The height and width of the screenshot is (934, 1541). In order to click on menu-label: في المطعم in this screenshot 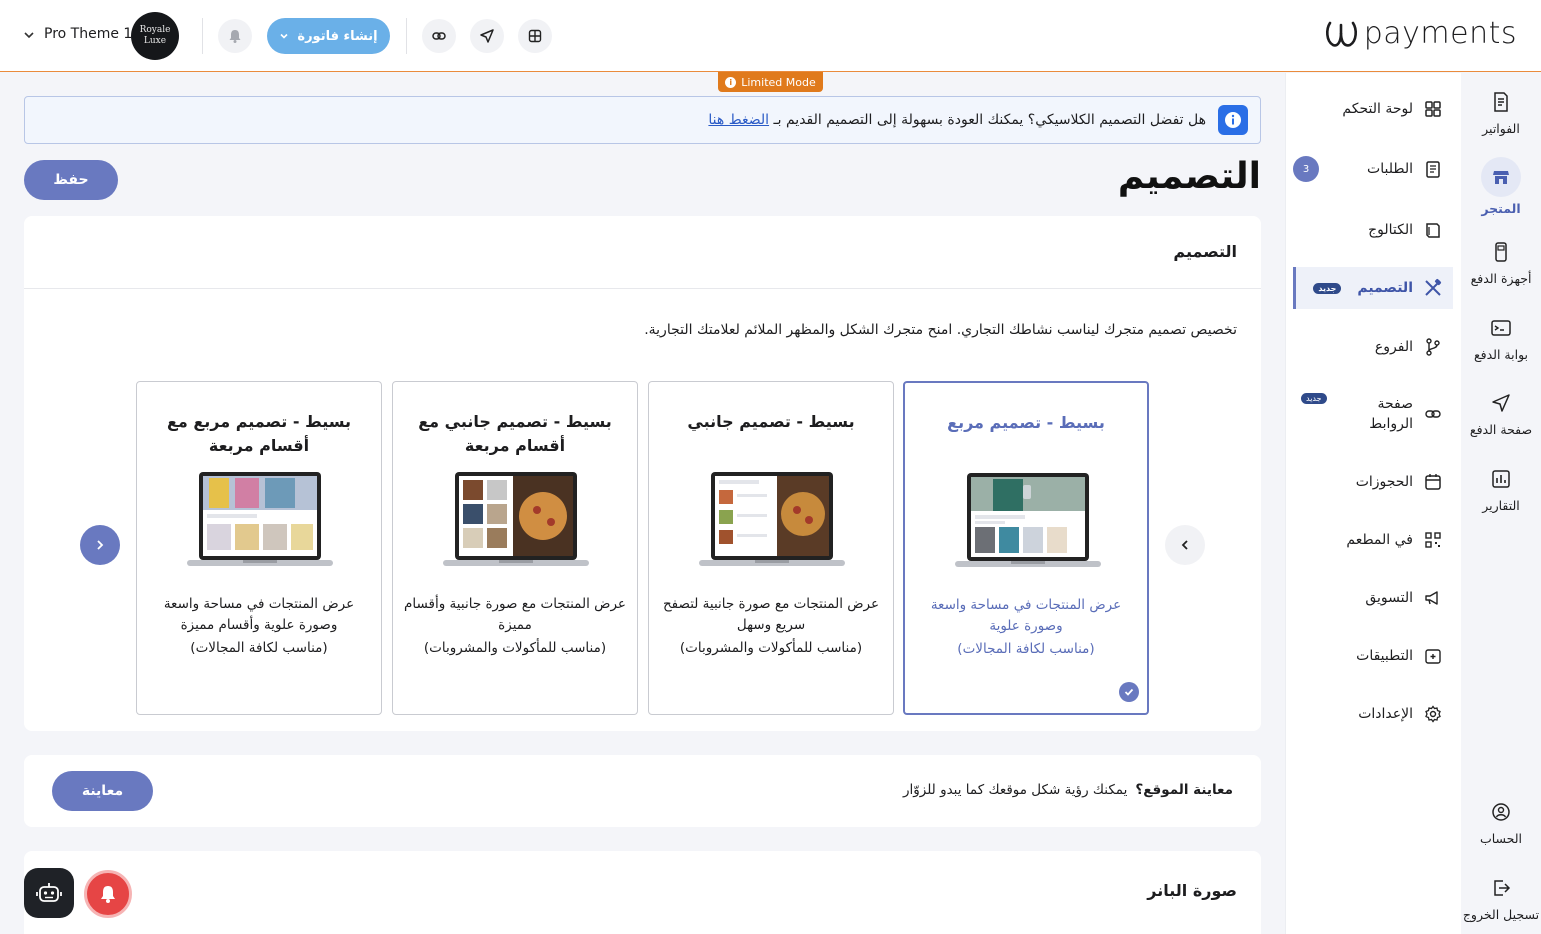, I will do `click(1379, 540)`.